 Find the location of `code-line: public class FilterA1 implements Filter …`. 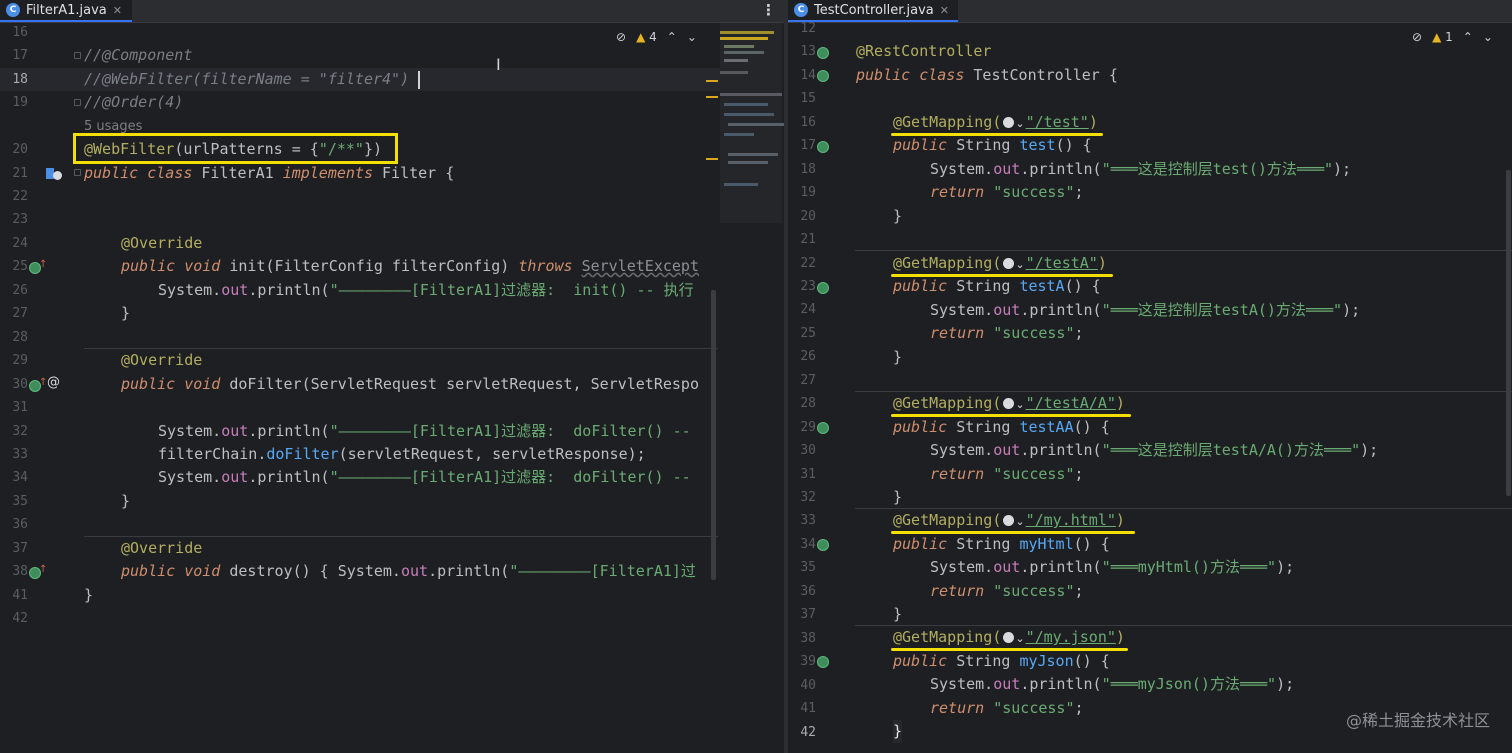

code-line: public class FilterA1 implements Filter … is located at coordinates (269, 173).